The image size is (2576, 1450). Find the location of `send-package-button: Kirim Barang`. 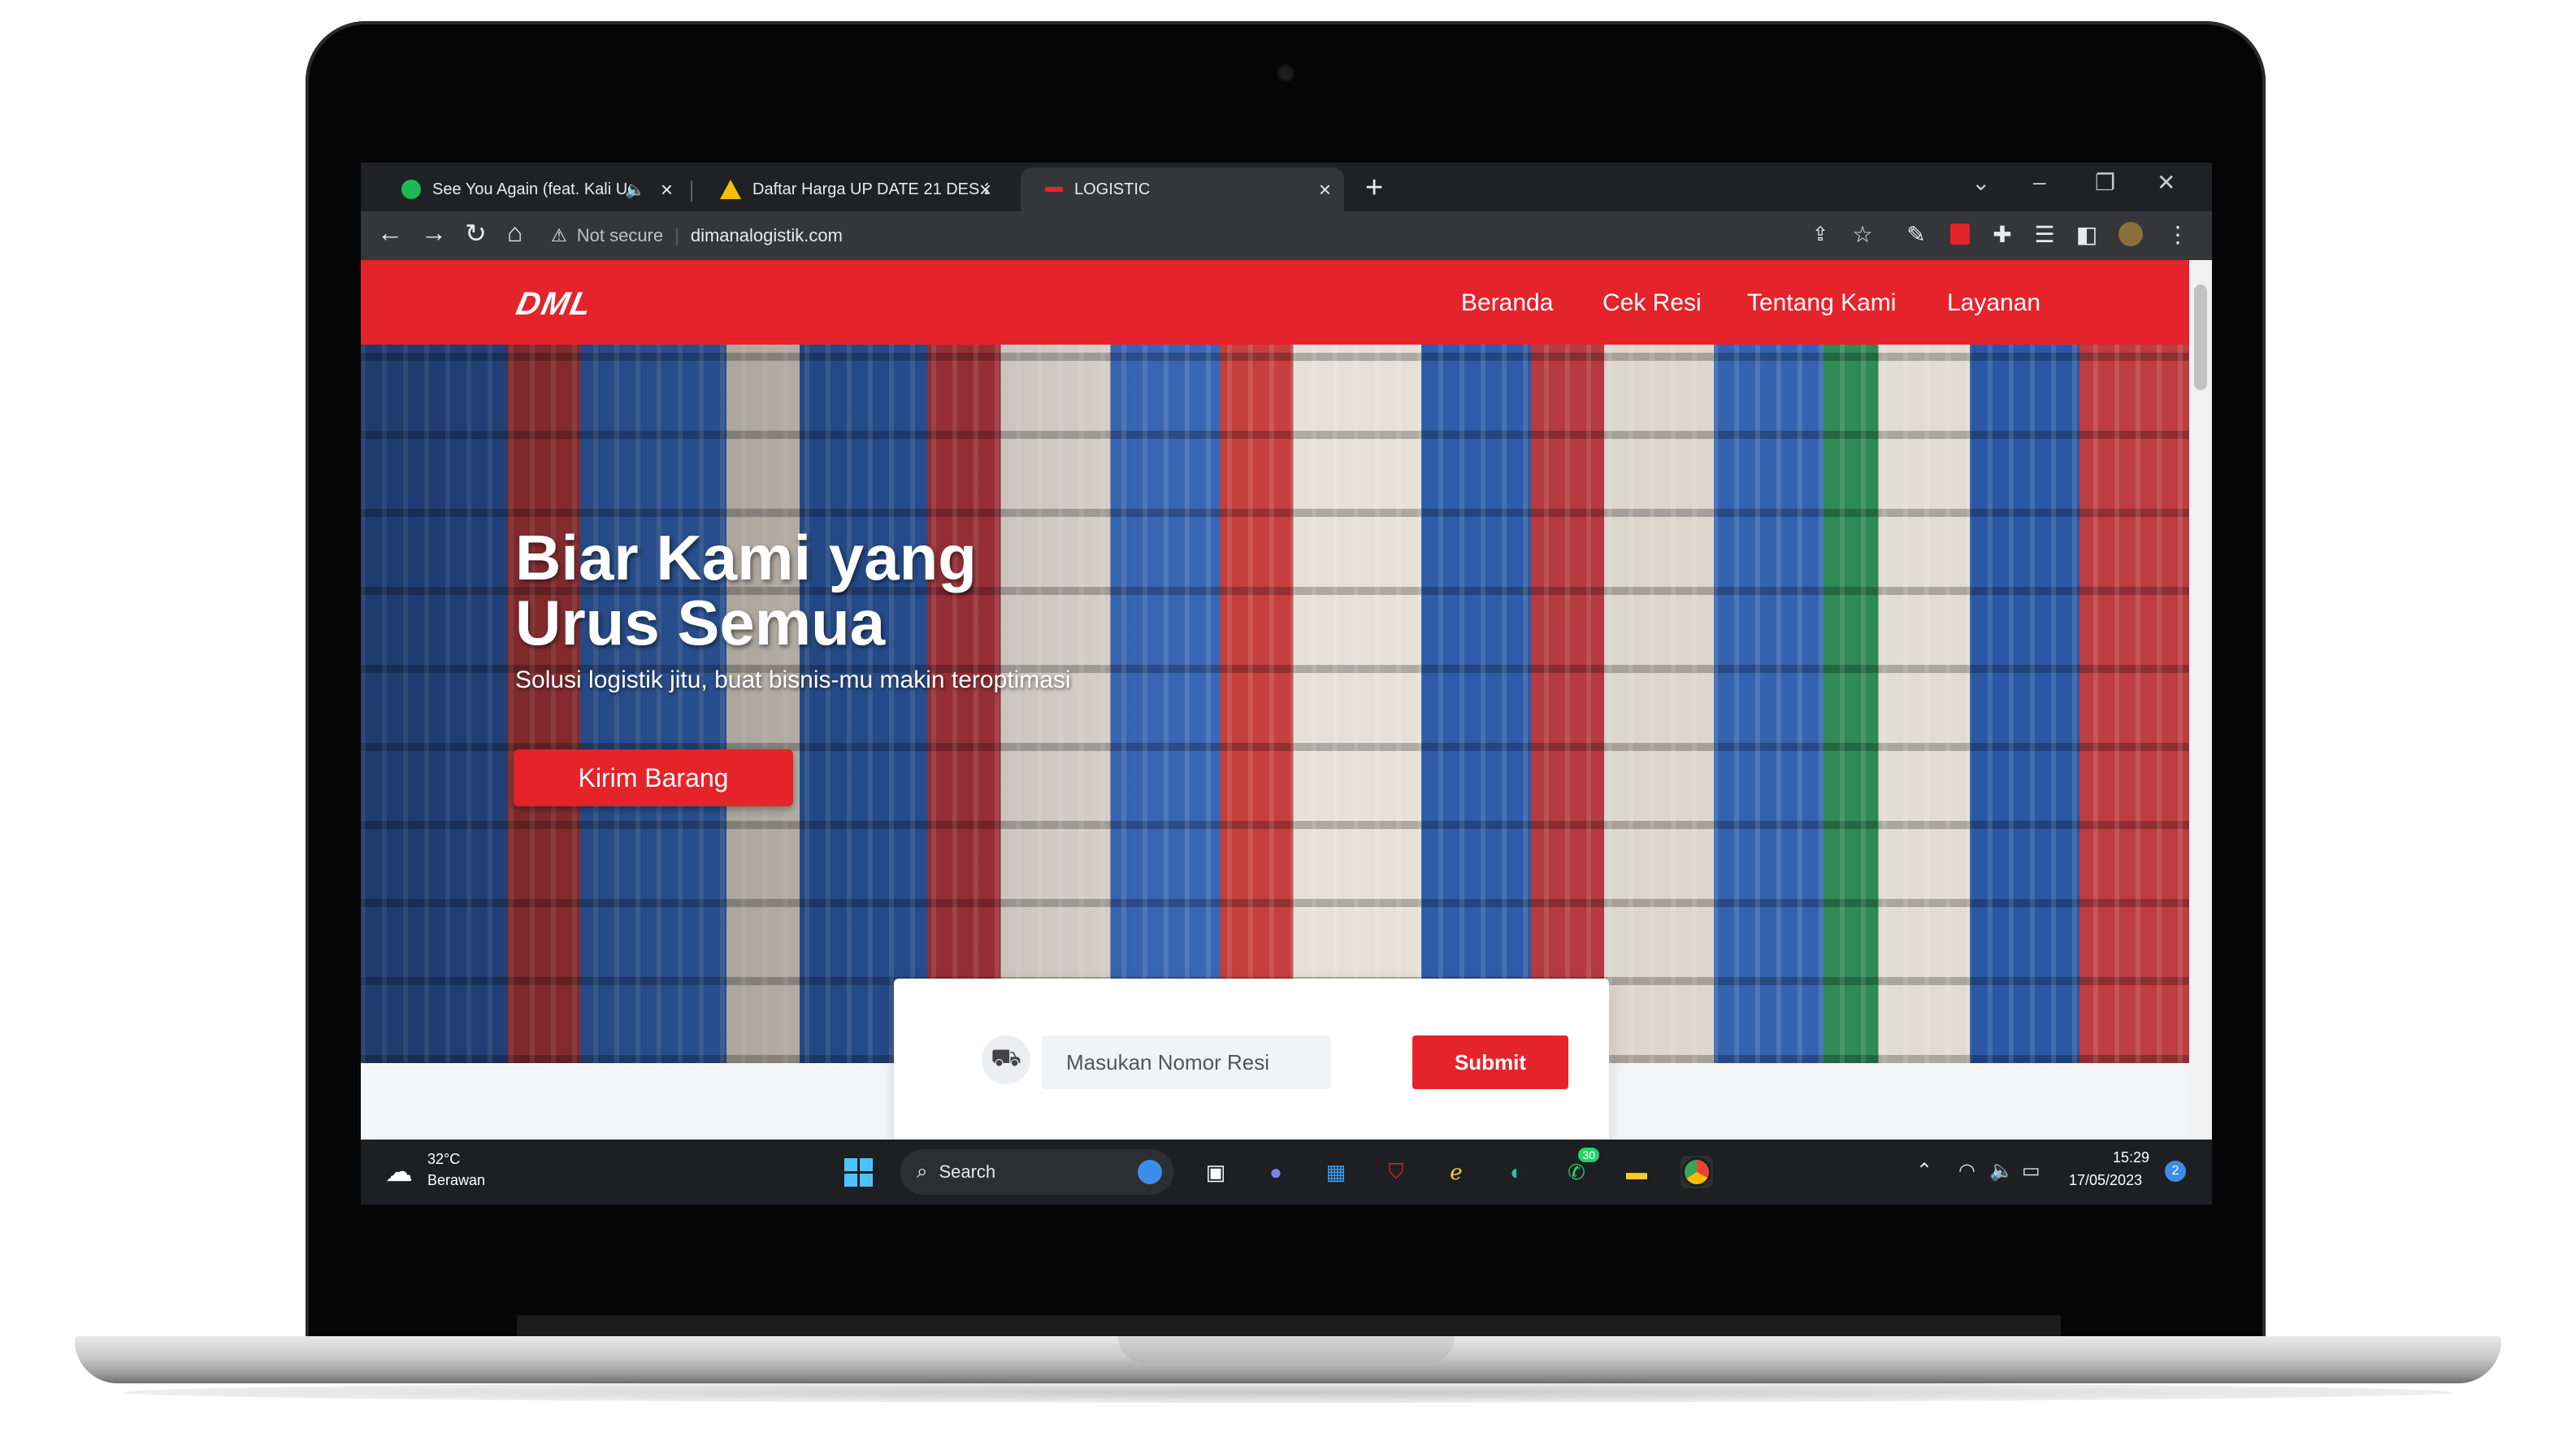

send-package-button: Kirim Barang is located at coordinates (653, 778).